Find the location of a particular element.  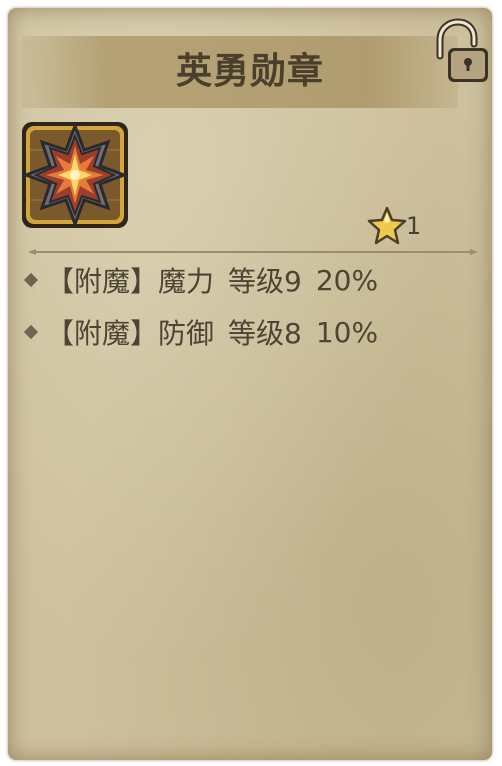

attribute-row: 【附魔】 魔力 等级9 20% is located at coordinates (200, 280).